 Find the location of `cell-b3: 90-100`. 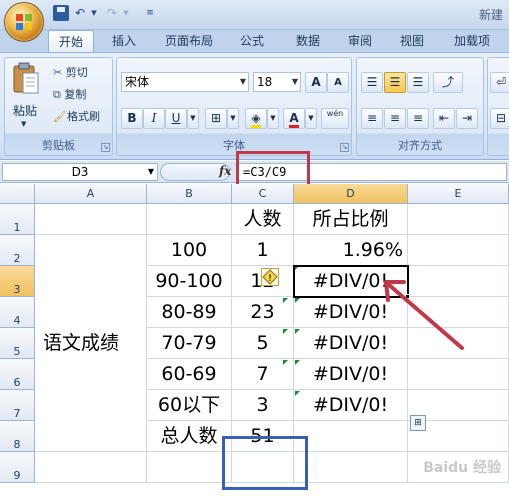

cell-b3: 90-100 is located at coordinates (189, 281).